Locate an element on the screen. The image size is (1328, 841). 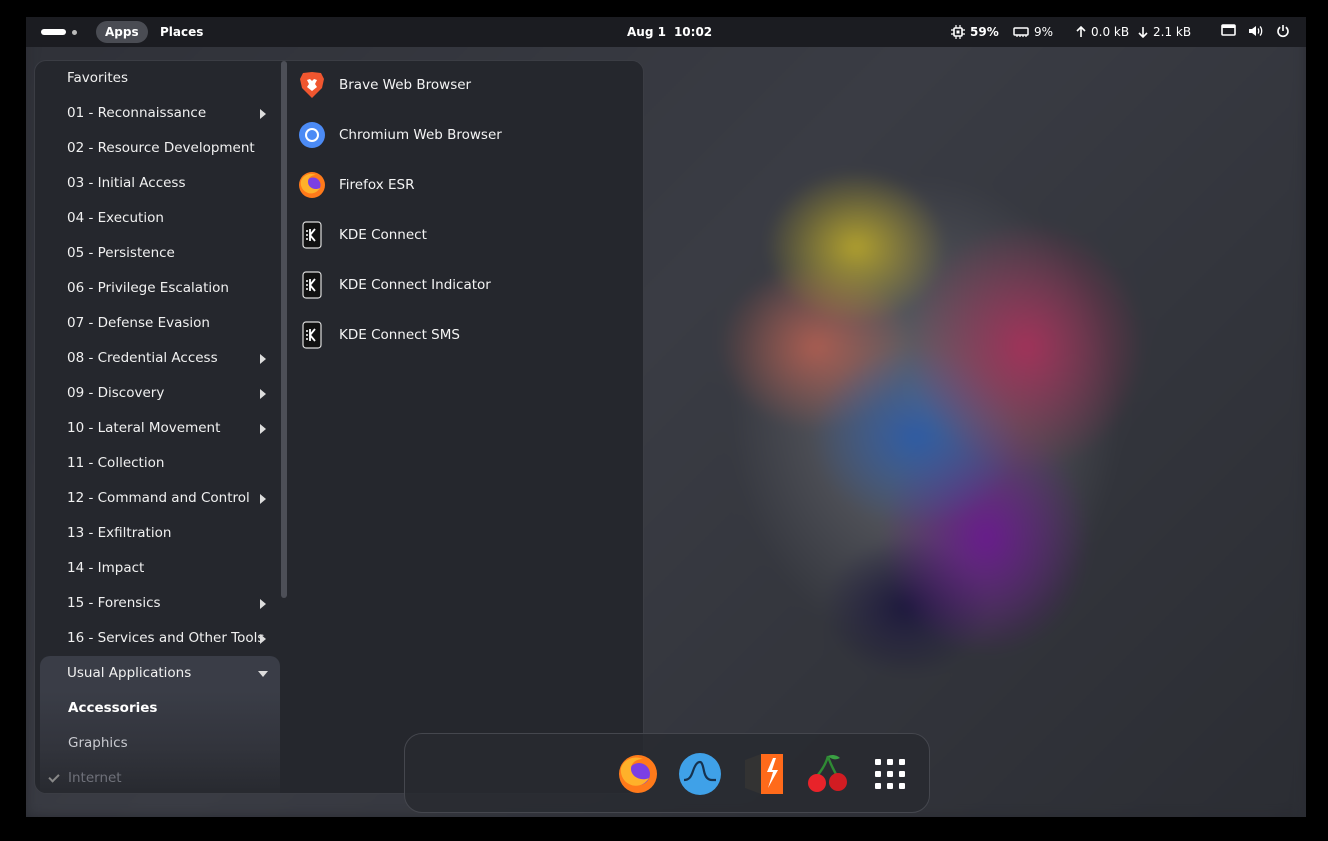
clock: Aug 1 10:02 is located at coordinates (669, 32).